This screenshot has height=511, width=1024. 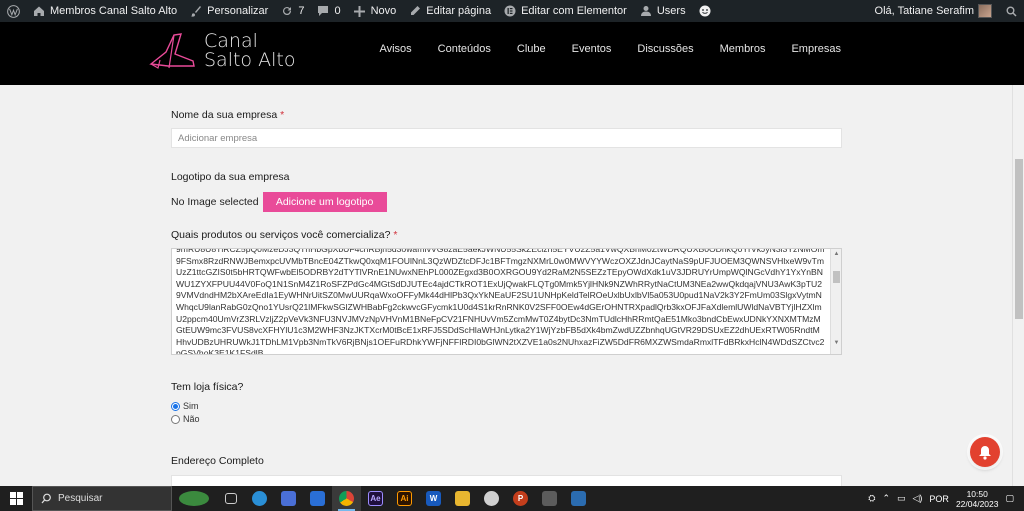 I want to click on bell-icon, so click(x=985, y=452).